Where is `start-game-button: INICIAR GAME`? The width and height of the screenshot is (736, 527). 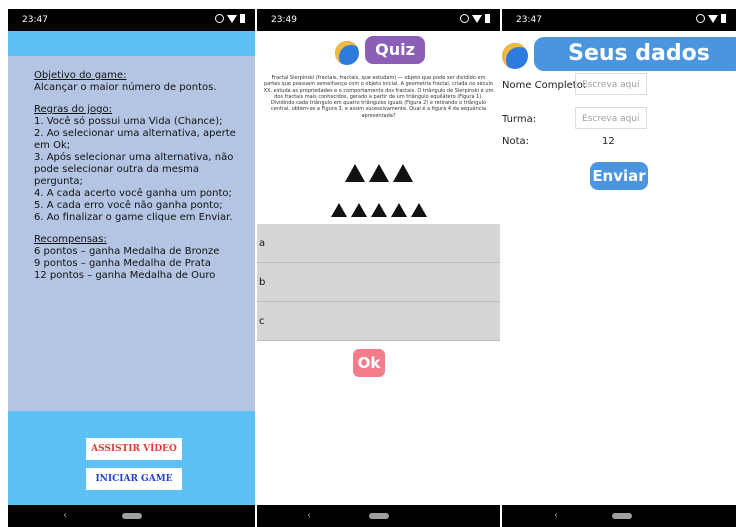
start-game-button: INICIAR GAME is located at coordinates (134, 479).